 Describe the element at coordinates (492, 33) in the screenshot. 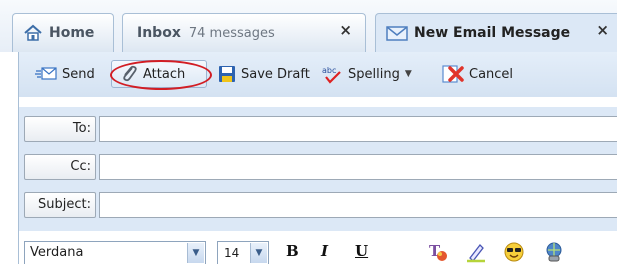

I see `tab-new-email-label: New Email Message` at that location.